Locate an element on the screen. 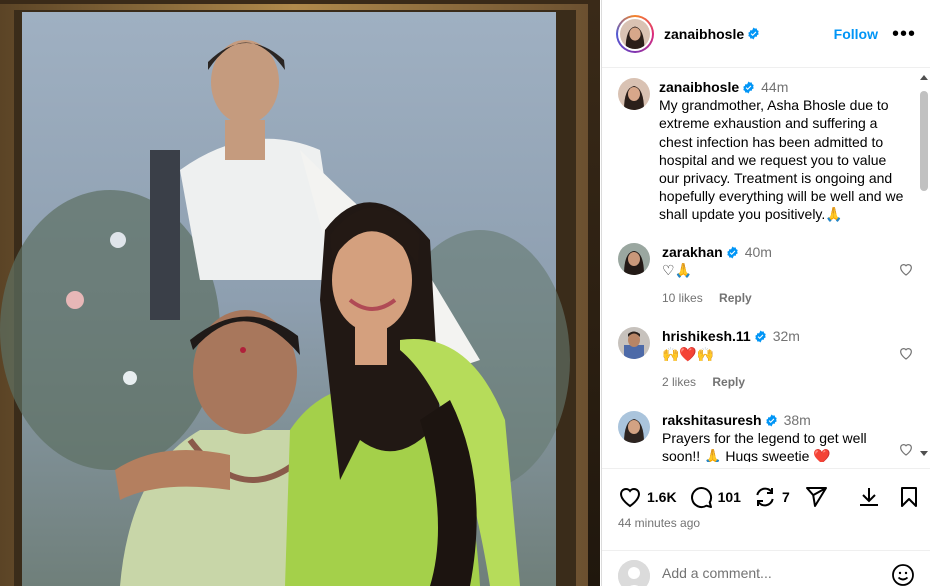 The height and width of the screenshot is (586, 930). post-actions: 1.6K 101 7 44 minutes ago is located at coordinates (766, 503).